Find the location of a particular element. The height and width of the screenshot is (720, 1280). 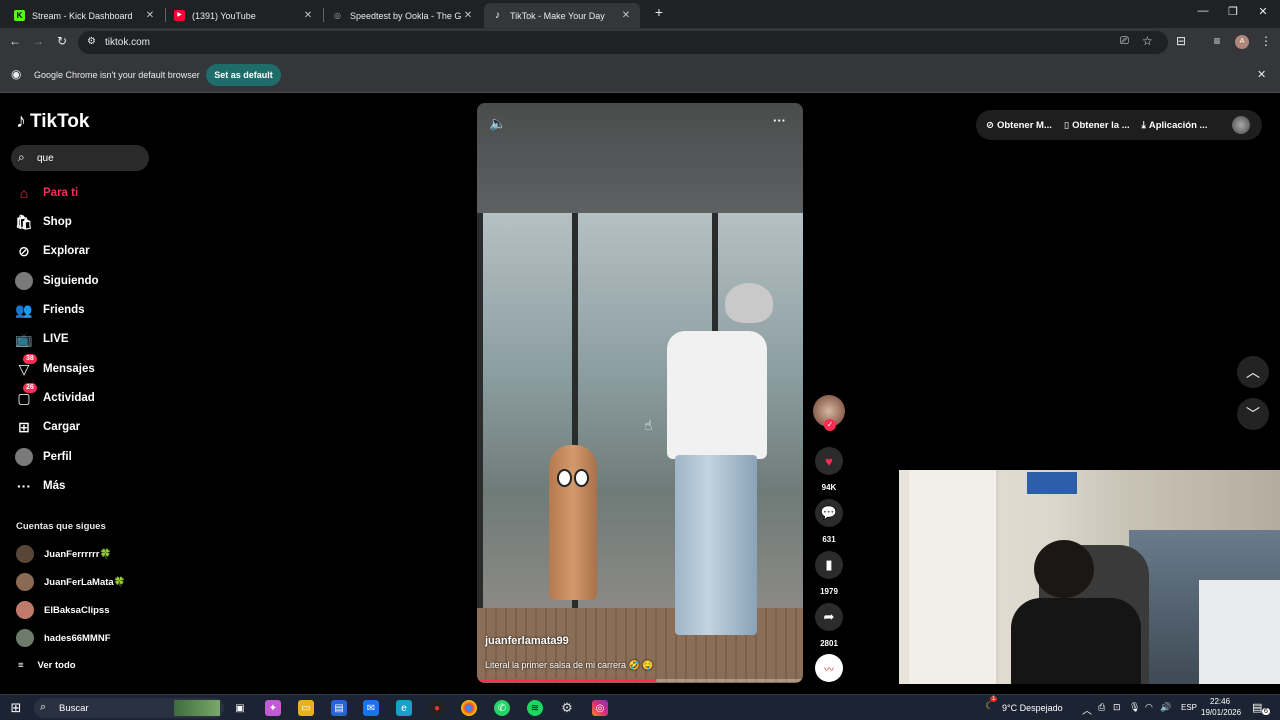

sidebar-item-para-ti: ⌂ Para ti is located at coordinates (46, 193).